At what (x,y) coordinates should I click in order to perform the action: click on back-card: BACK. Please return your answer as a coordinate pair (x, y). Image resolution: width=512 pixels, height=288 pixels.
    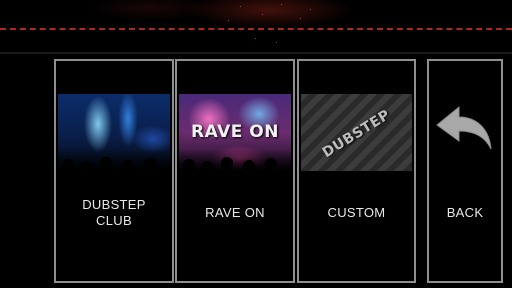
    Looking at the image, I should click on (465, 171).